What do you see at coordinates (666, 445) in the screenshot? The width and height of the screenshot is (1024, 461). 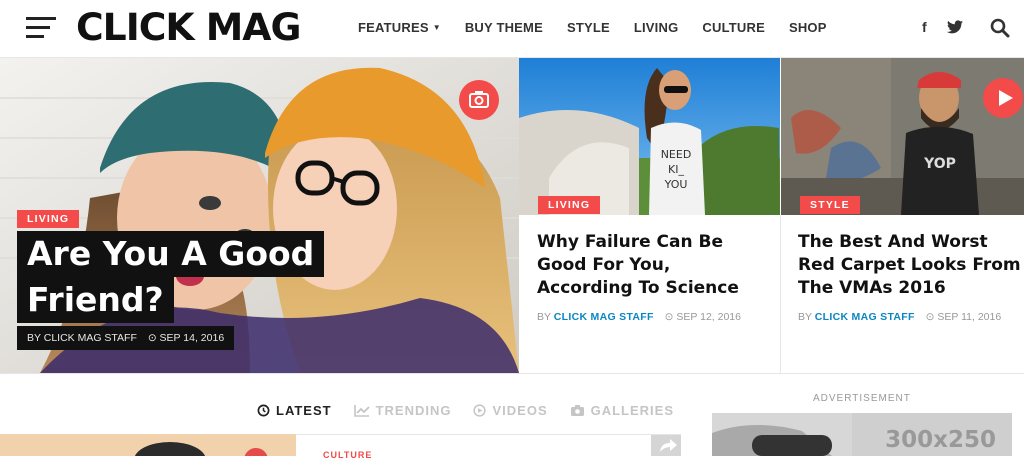 I see `share-icon` at bounding box center [666, 445].